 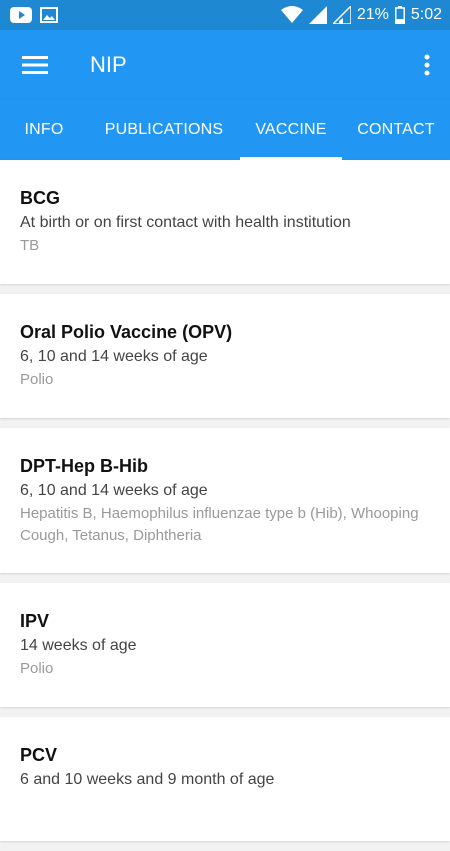 I want to click on notification-icons, so click(x=34, y=15).